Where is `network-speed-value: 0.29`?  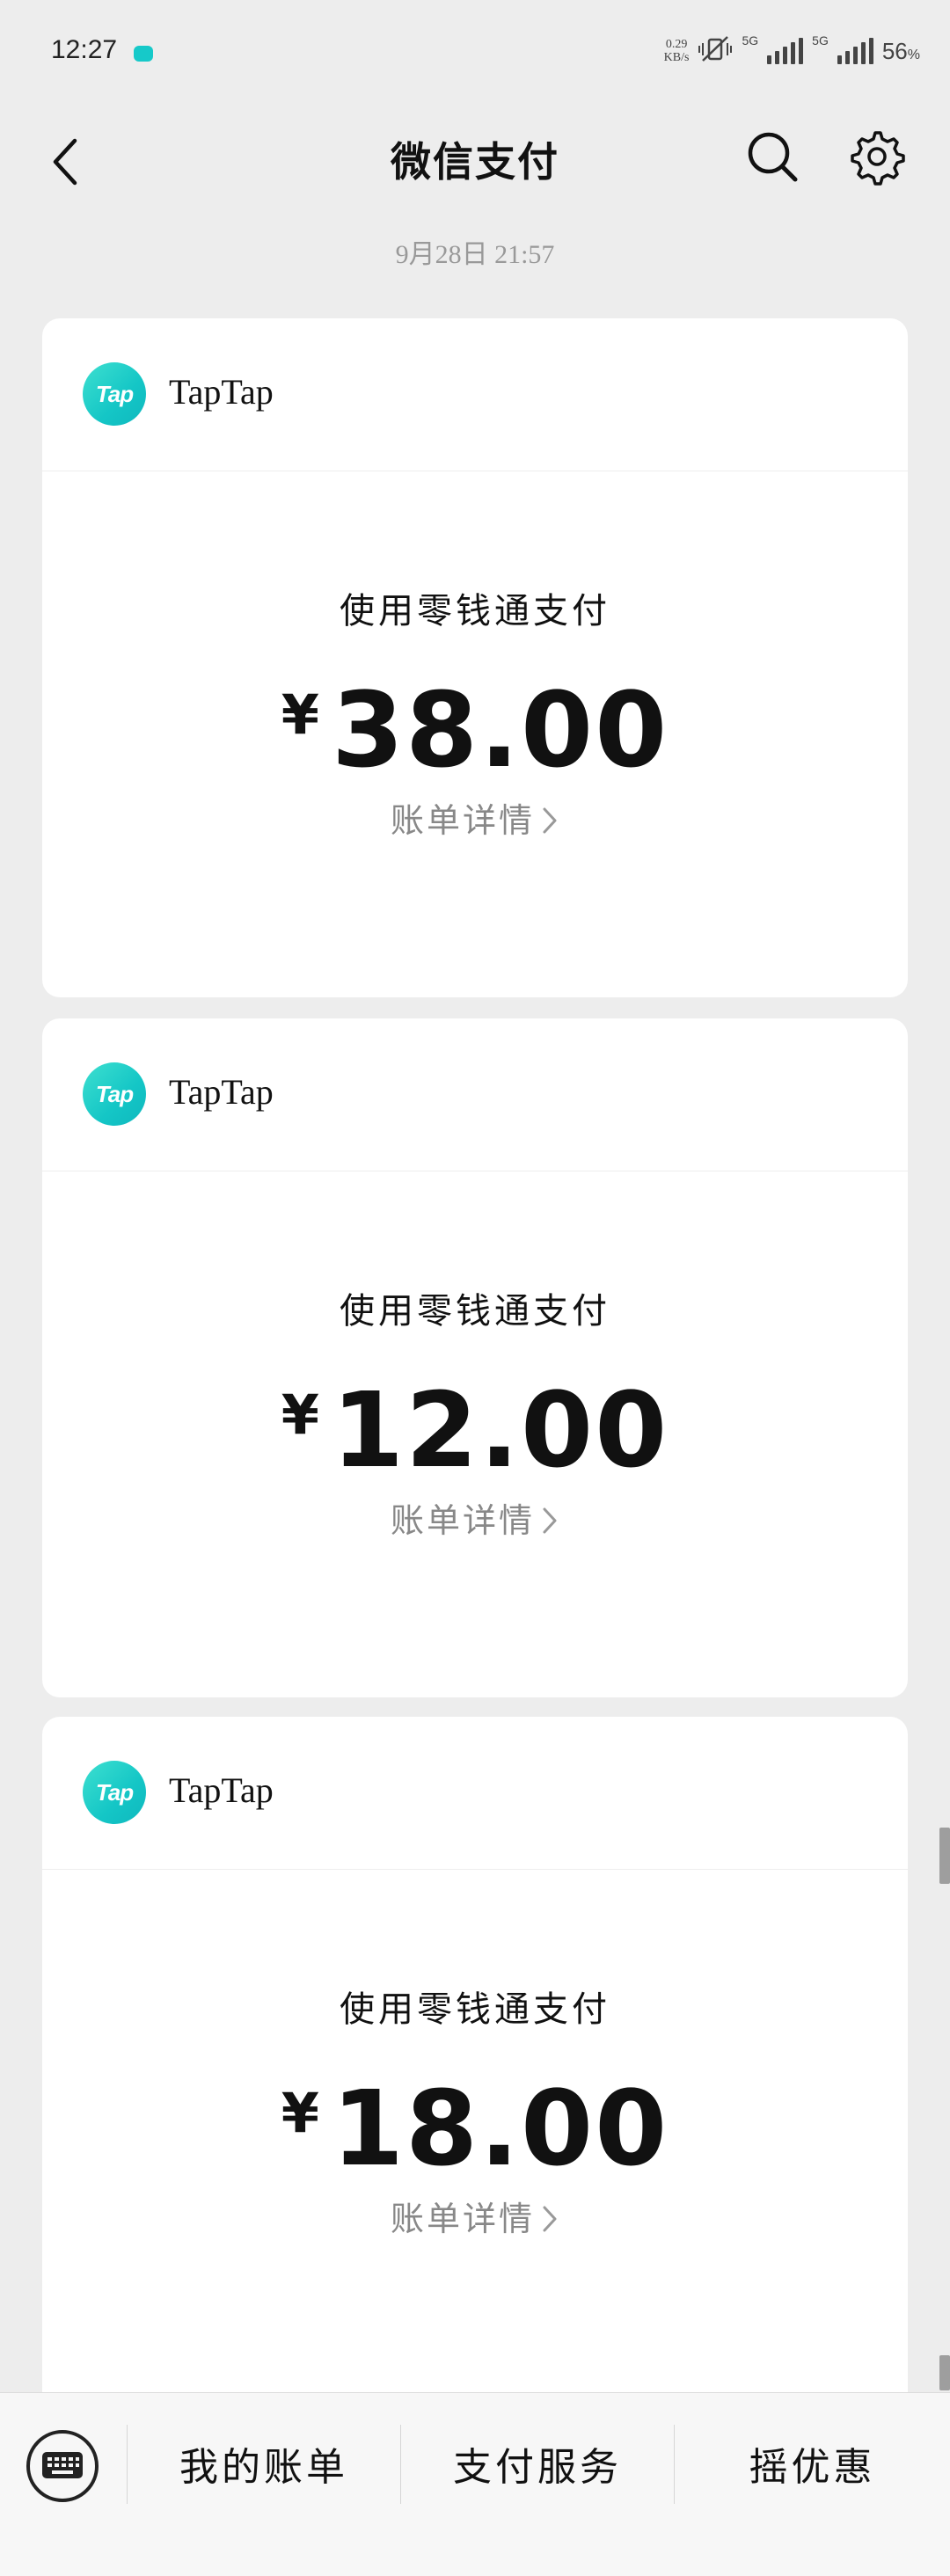
network-speed-value: 0.29 is located at coordinates (676, 44).